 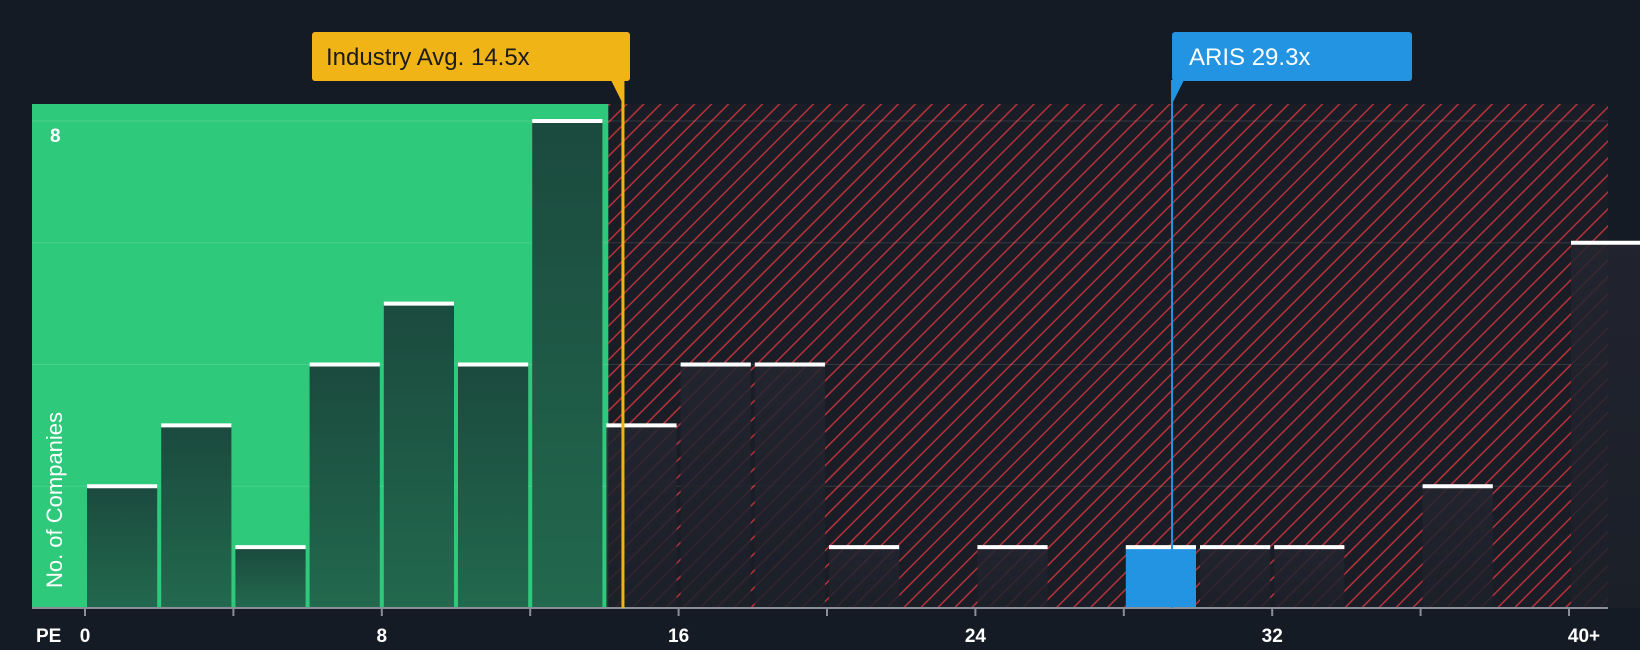 I want to click on x-axis-label: PE, so click(x=48, y=636).